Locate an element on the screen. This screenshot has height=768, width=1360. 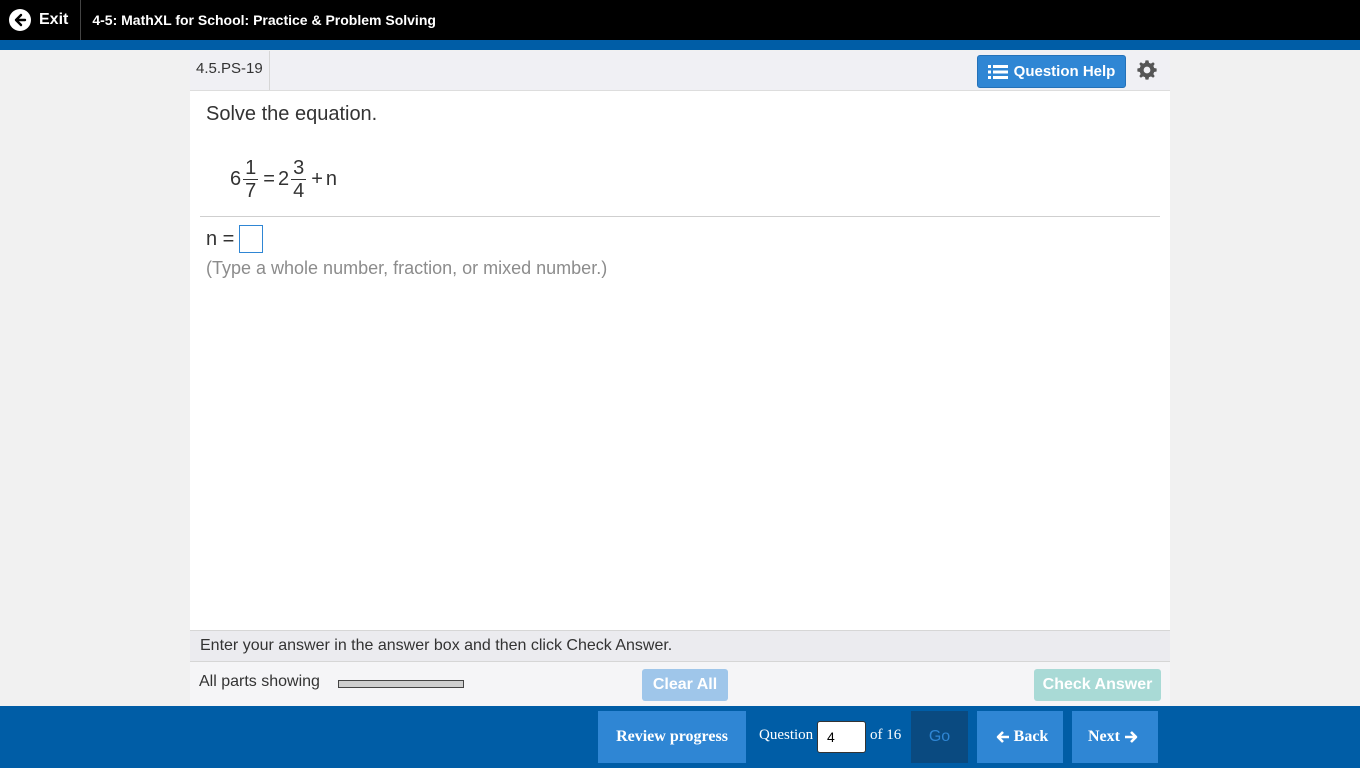
variable: n is located at coordinates (331, 178).